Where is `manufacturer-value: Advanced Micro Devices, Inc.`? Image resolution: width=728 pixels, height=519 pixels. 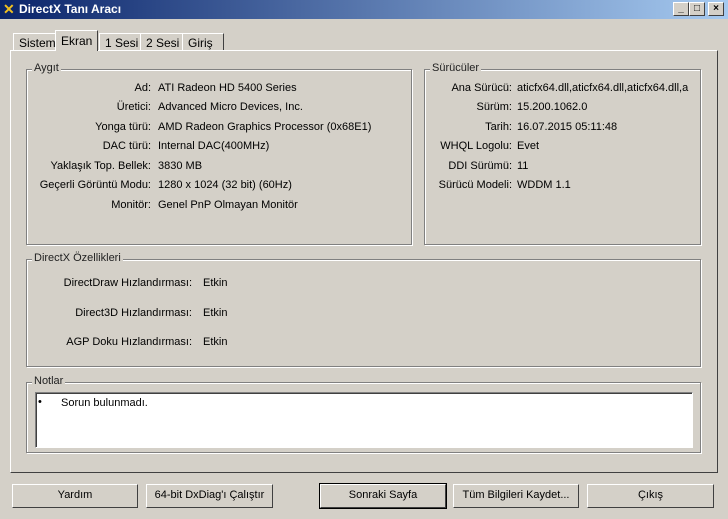
manufacturer-value: Advanced Micro Devices, Inc. is located at coordinates (230, 107).